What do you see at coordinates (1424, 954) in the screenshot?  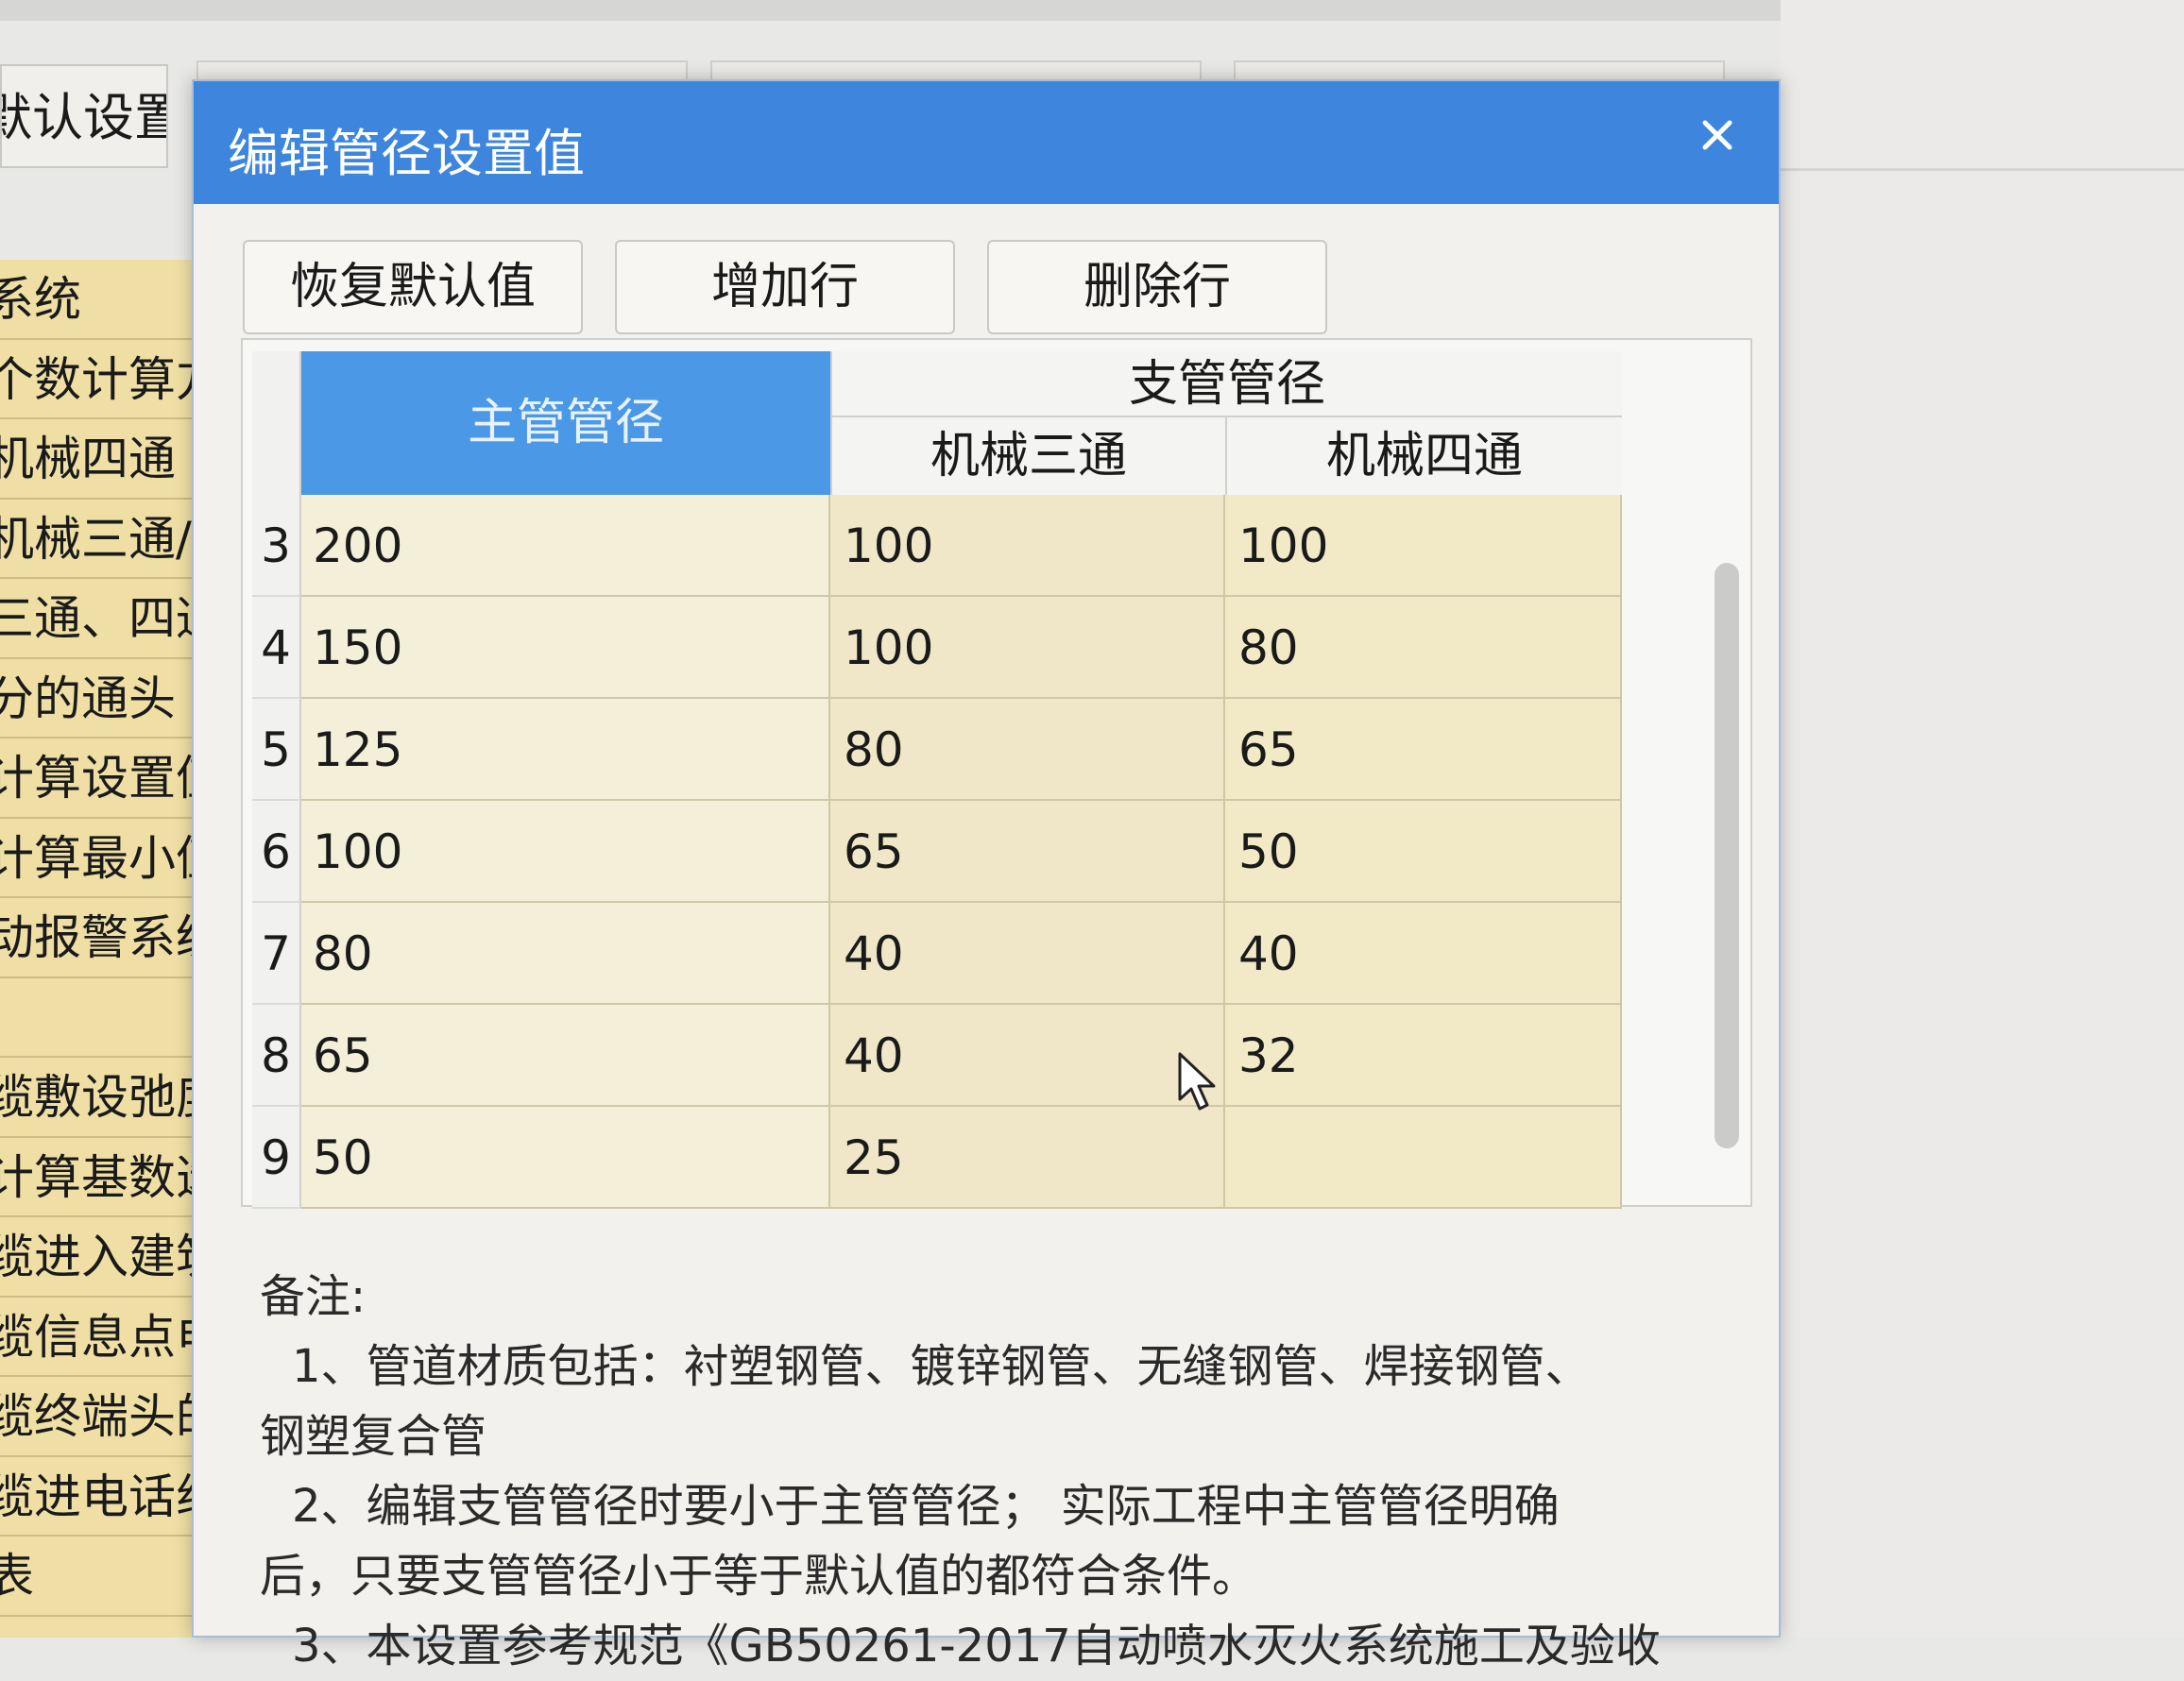 I see `cross-branch-cell: 40` at bounding box center [1424, 954].